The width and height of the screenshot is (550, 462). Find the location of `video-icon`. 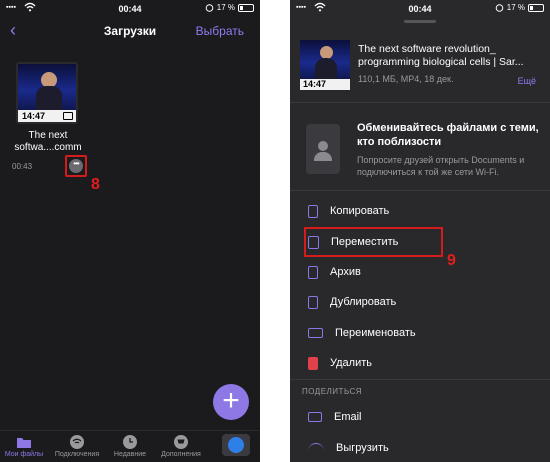

video-icon is located at coordinates (68, 116).